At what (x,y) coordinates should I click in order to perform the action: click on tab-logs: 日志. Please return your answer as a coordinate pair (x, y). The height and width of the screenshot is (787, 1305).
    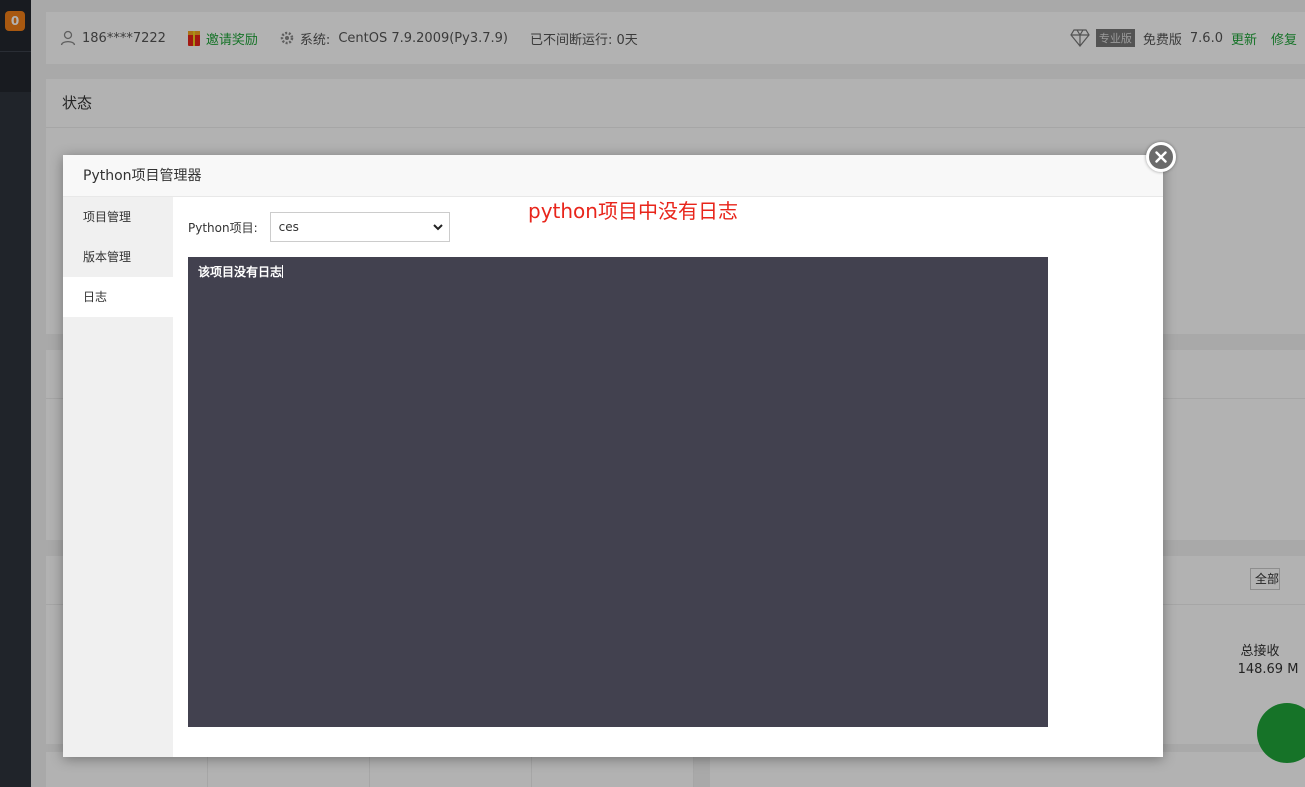
    Looking at the image, I should click on (118, 297).